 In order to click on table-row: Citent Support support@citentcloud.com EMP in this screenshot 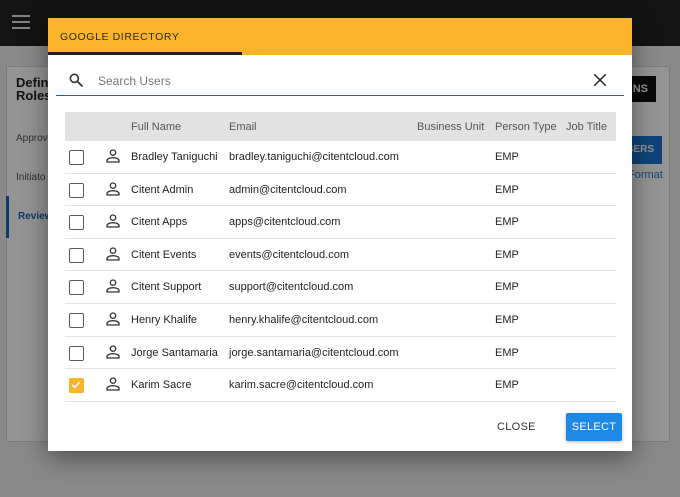, I will do `click(340, 287)`.